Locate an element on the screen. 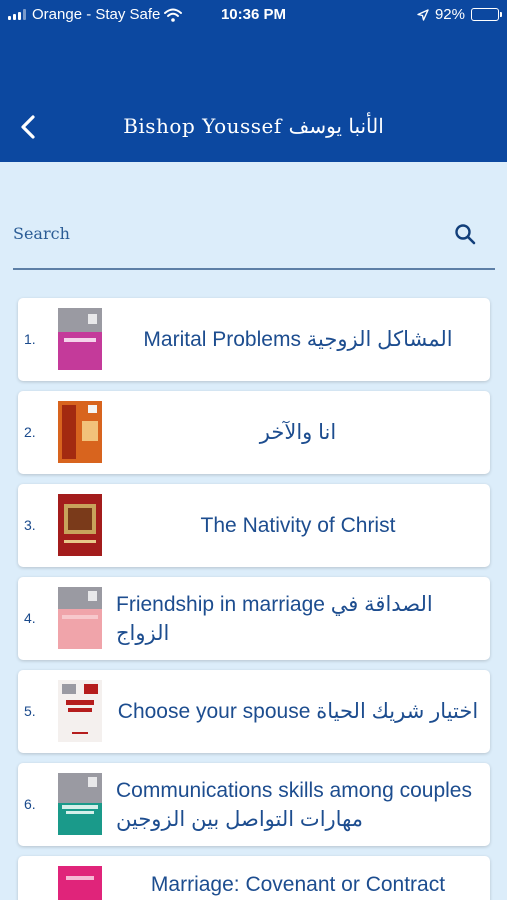 The height and width of the screenshot is (900, 507). list-item: 5. Choose your spouse اختيار شريك الحياة is located at coordinates (254, 711).